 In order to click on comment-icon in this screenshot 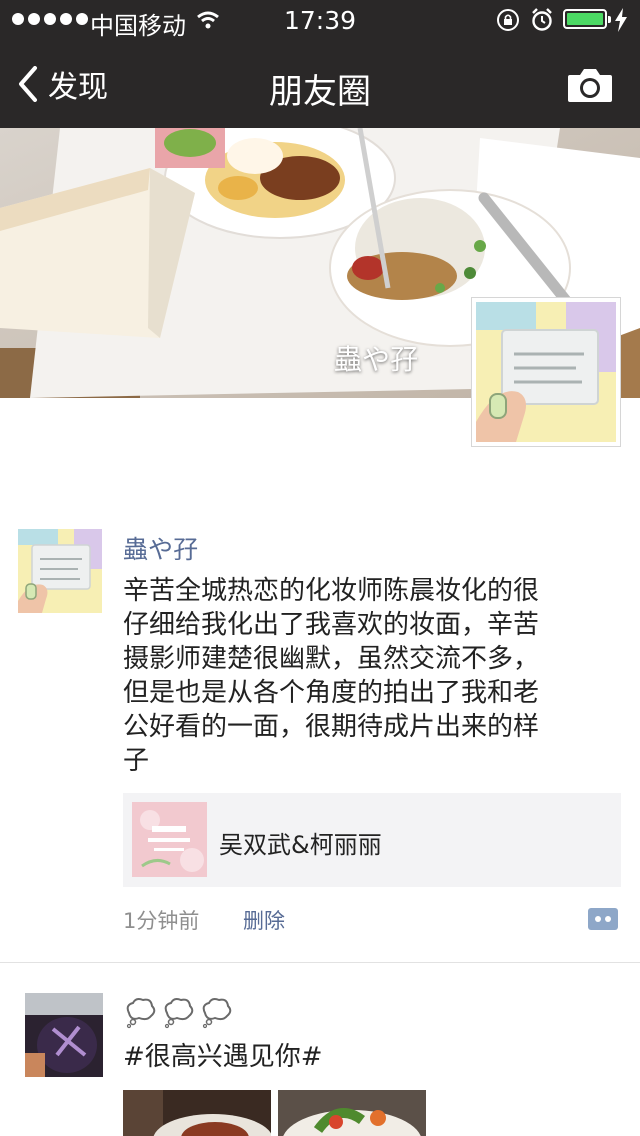, I will do `click(603, 919)`.